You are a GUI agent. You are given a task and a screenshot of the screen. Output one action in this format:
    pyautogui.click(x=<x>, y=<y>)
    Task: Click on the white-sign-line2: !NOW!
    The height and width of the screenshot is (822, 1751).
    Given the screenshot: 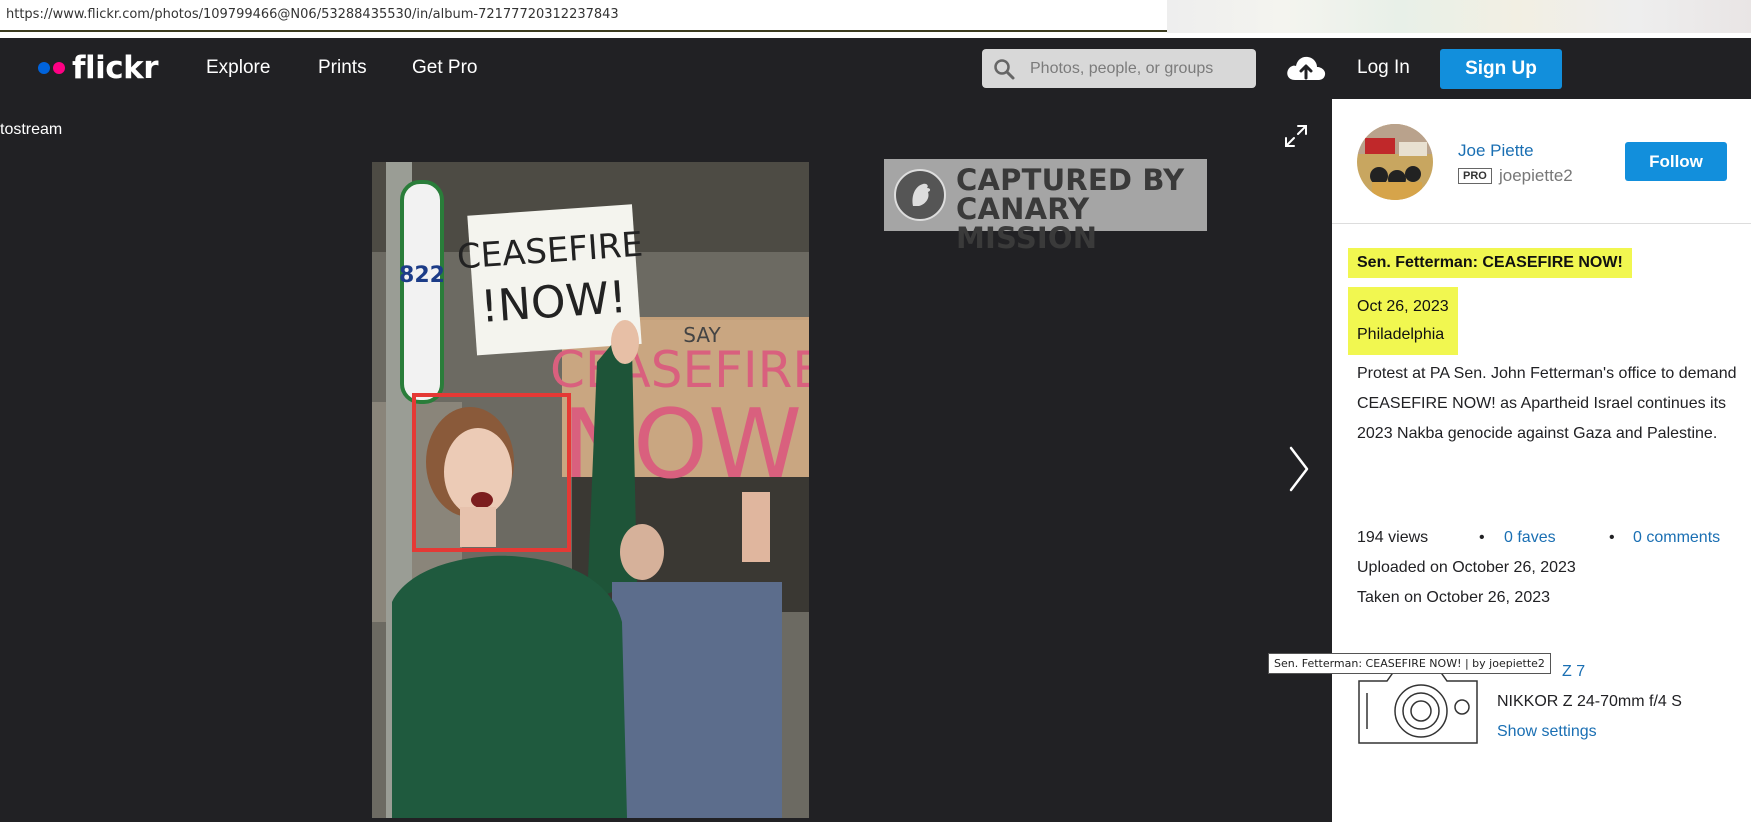 What is the action you would take?
    pyautogui.click(x=554, y=302)
    